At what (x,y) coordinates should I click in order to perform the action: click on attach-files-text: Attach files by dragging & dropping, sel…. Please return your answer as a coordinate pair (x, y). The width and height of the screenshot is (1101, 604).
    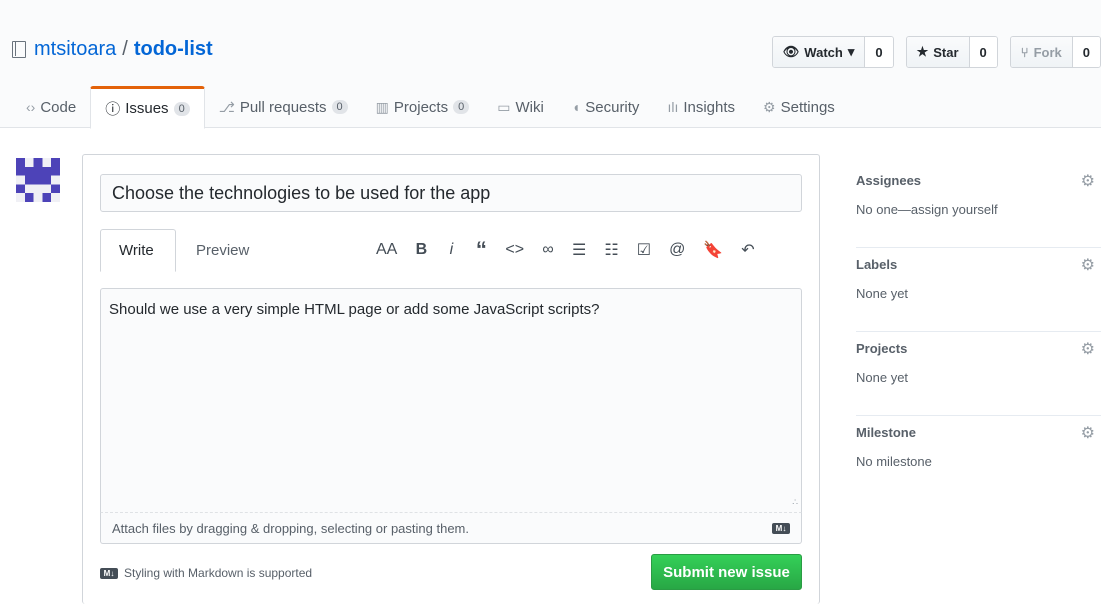
    Looking at the image, I should click on (290, 528).